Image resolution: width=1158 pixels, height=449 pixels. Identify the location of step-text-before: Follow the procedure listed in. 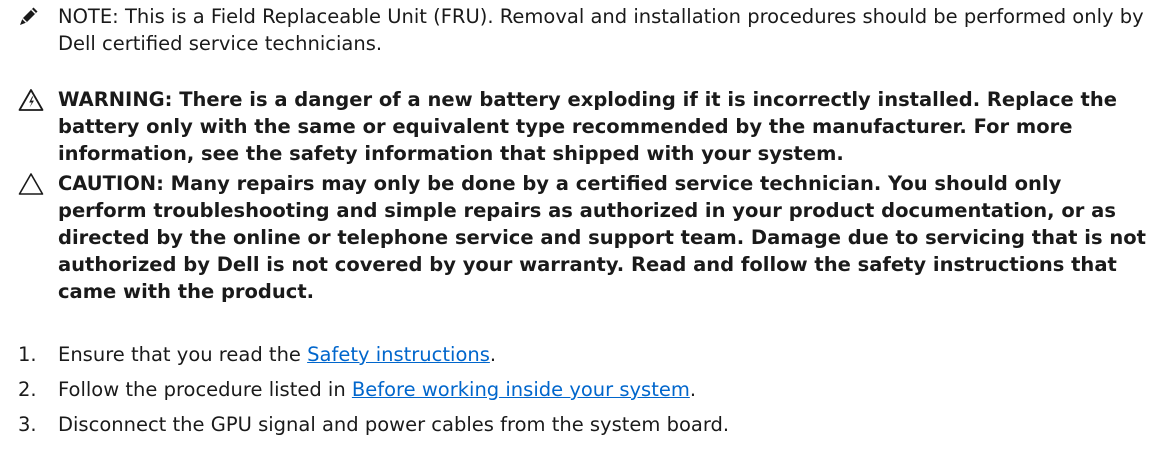
(205, 389).